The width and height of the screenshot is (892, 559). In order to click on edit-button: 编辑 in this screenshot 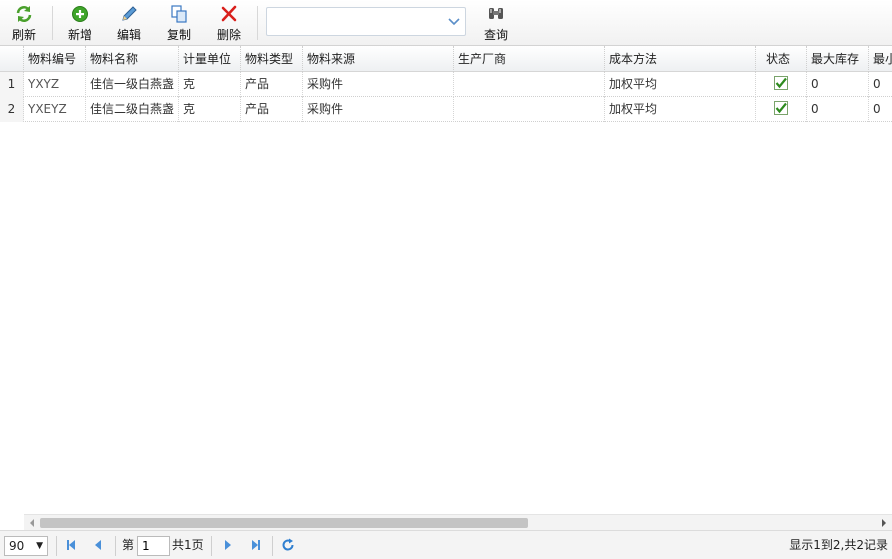, I will do `click(129, 23)`.